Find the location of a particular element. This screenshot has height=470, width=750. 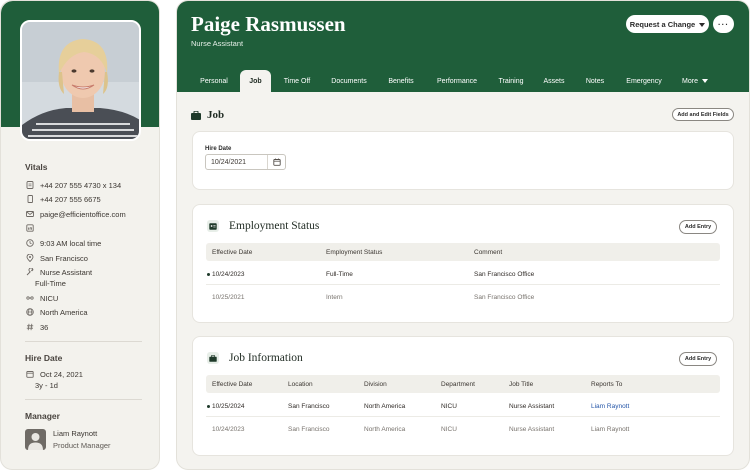

phone-number: +44 207 555 4730 x 134 is located at coordinates (81, 185).